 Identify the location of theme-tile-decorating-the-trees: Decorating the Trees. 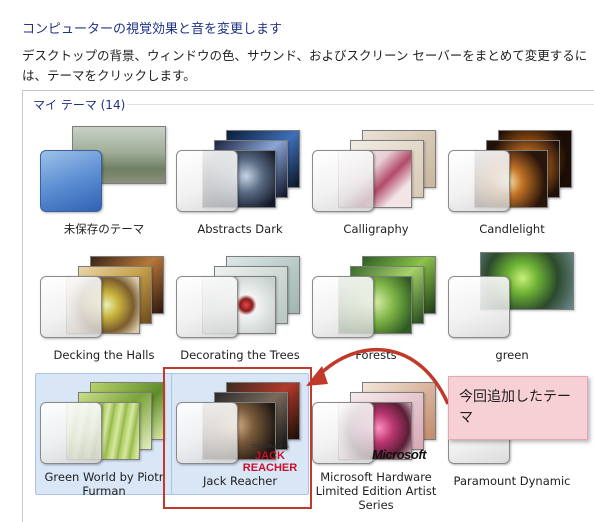
(240, 308).